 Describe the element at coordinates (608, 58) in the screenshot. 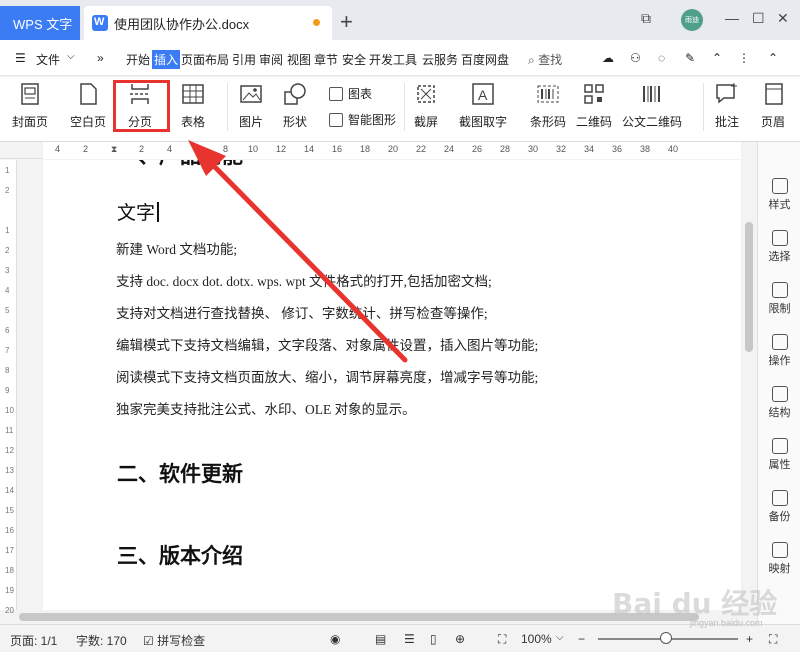

I see `cloud-sync-icon: ☁` at that location.